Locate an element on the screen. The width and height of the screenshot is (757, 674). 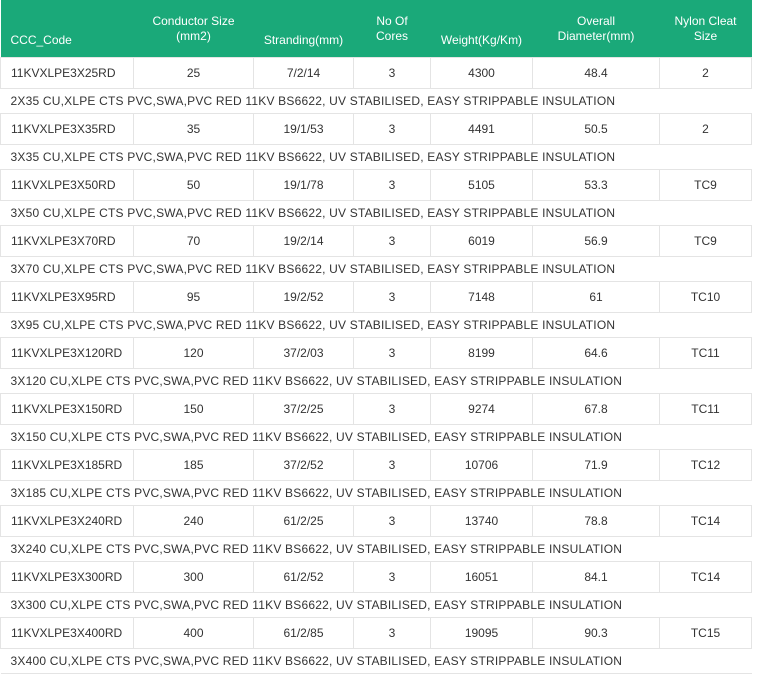
cell-diameter: 50.5 is located at coordinates (596, 129).